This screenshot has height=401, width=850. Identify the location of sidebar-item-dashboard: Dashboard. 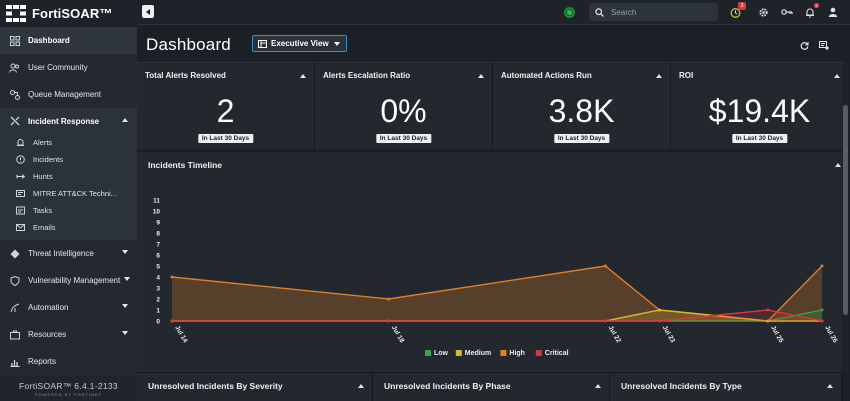
(68, 40).